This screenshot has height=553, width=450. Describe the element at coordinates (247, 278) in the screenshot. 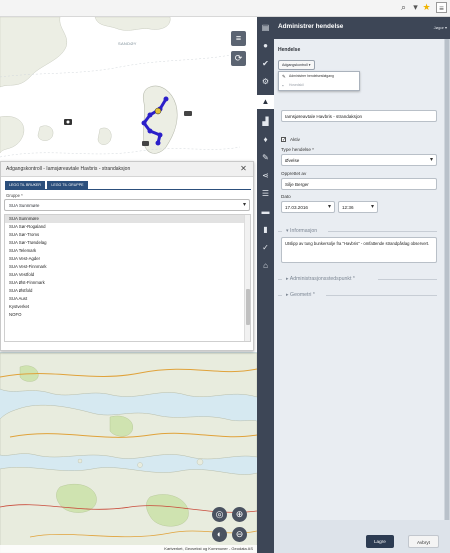

I see `list-scrollbar` at that location.